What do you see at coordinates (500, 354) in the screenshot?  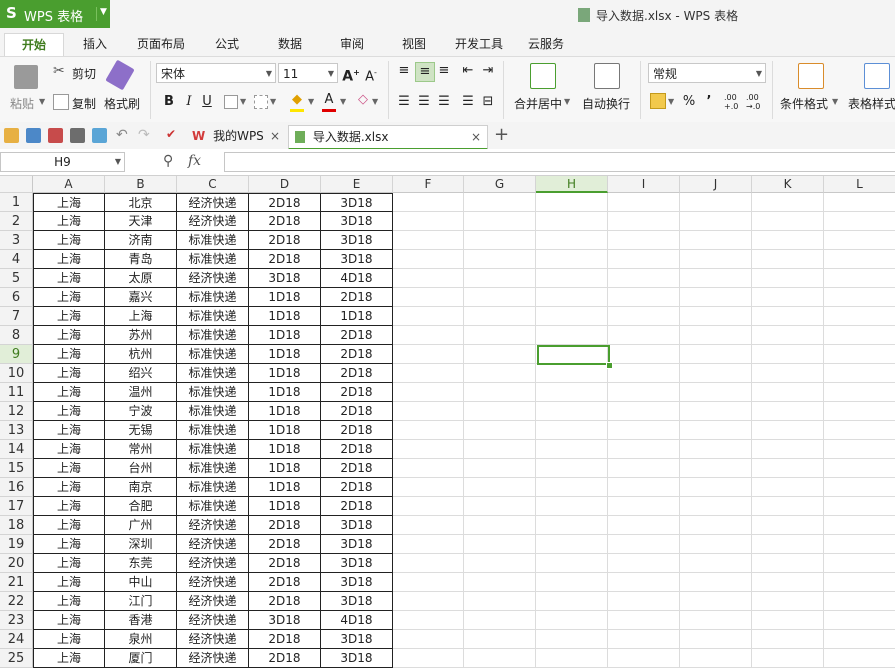 I see `cell-g9` at bounding box center [500, 354].